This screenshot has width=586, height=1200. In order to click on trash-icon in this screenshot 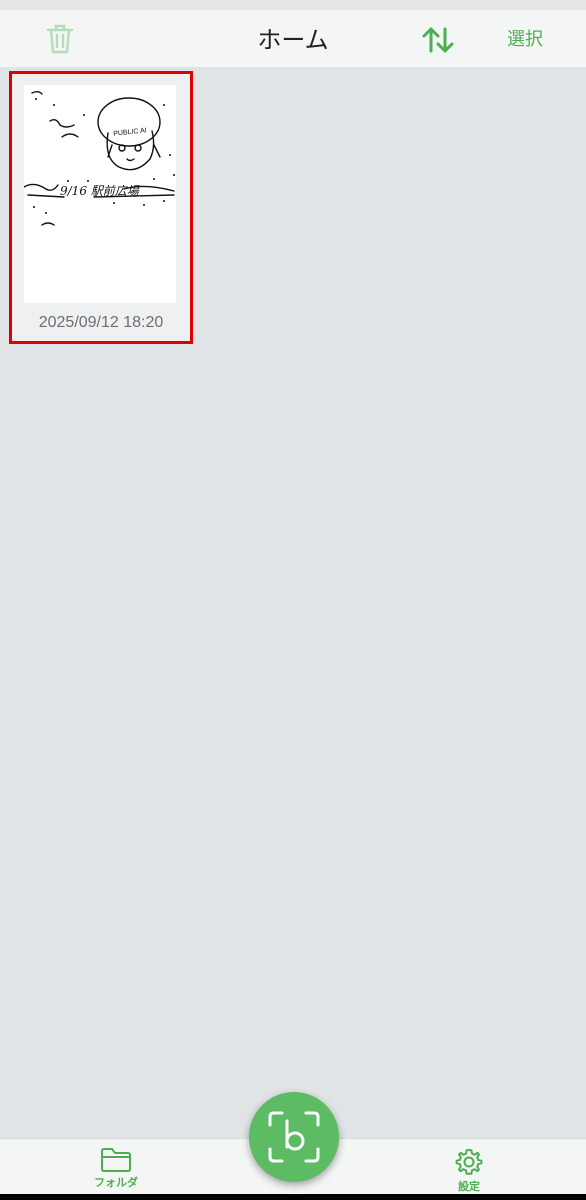, I will do `click(60, 39)`.